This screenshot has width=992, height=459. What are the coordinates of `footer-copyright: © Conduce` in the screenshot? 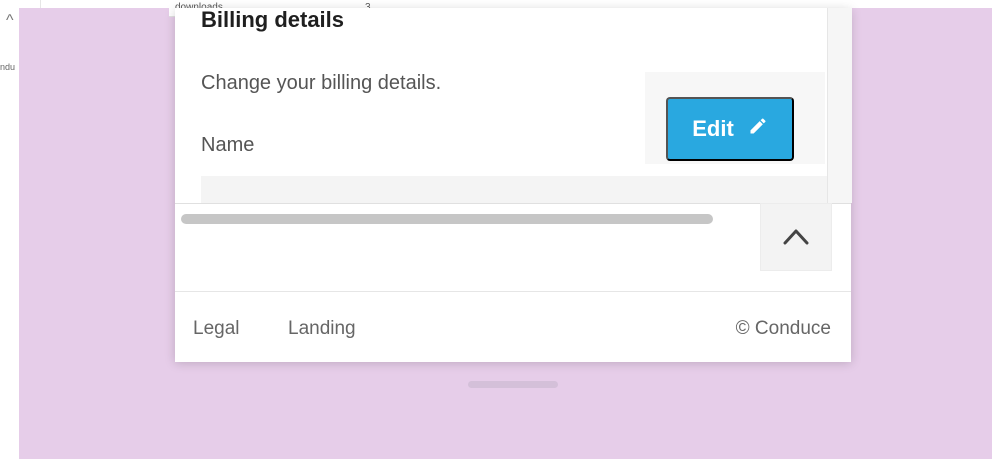 It's located at (783, 328).